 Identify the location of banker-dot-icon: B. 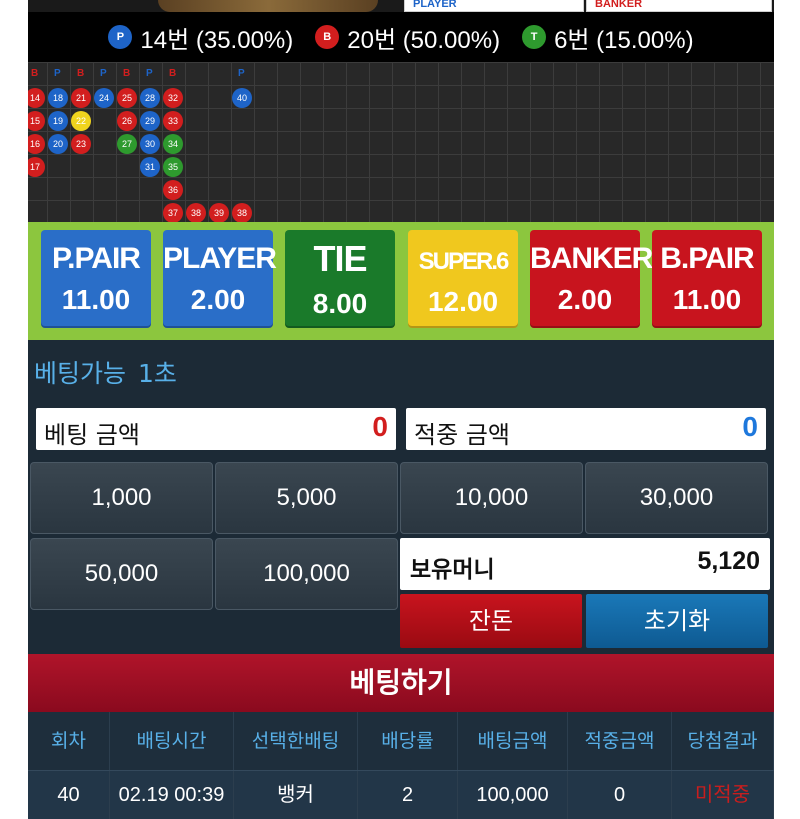
(327, 37).